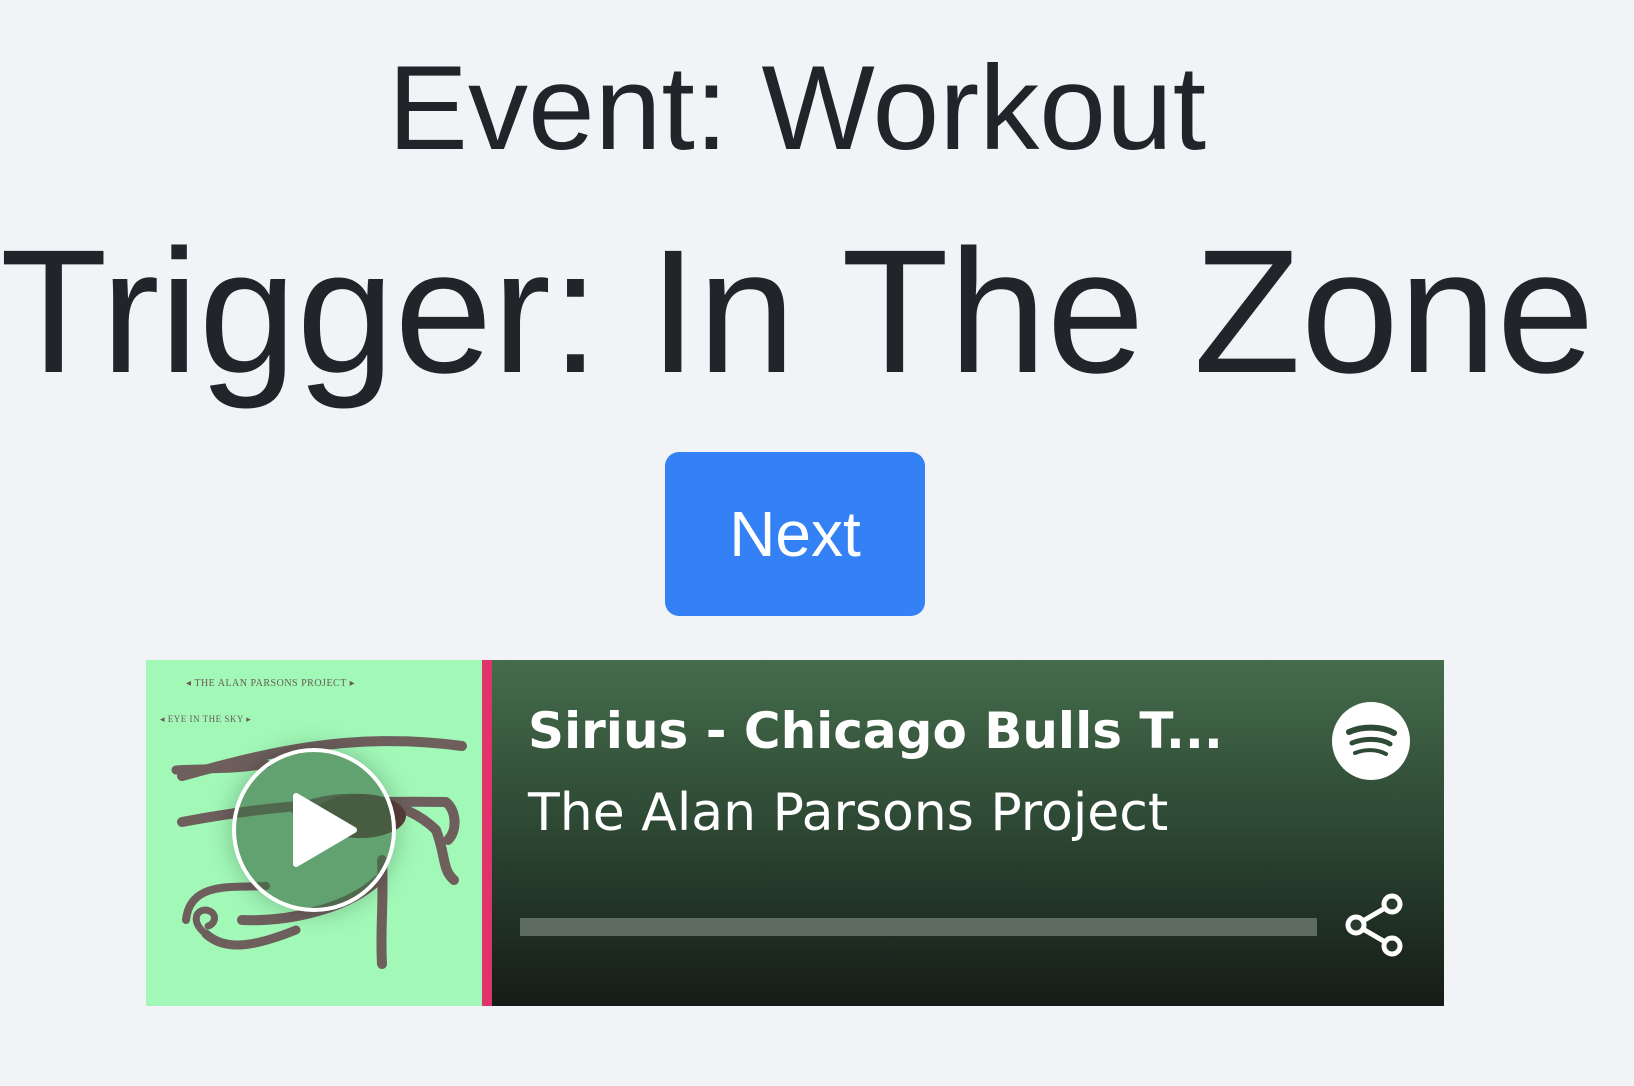  What do you see at coordinates (1371, 741) in the screenshot?
I see `spotify-icon` at bounding box center [1371, 741].